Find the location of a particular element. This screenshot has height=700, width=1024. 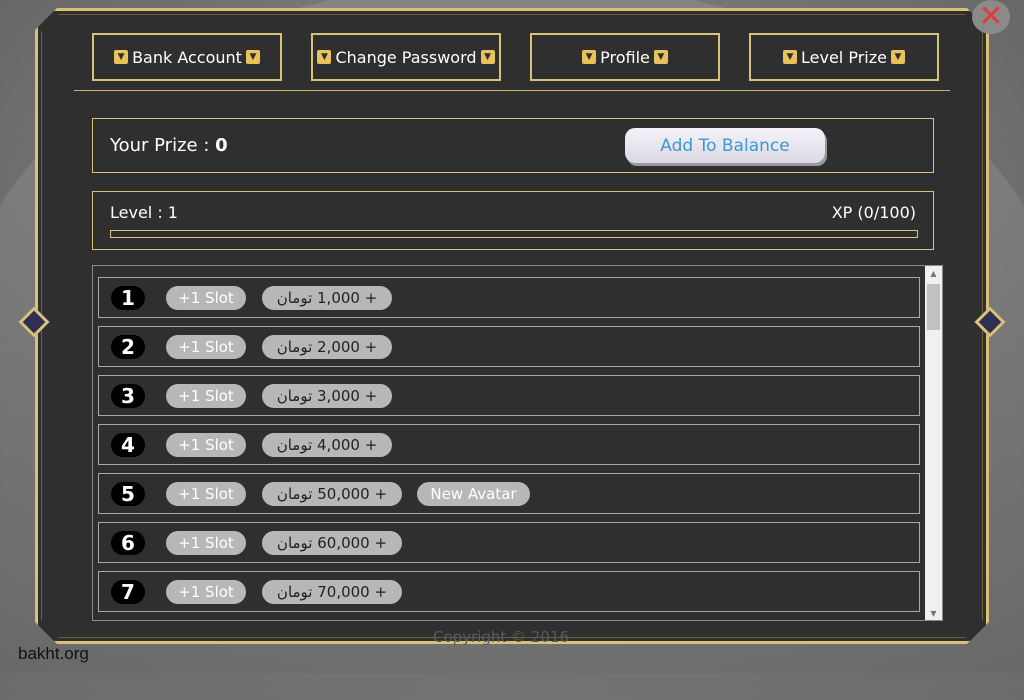

xp-label: XP (0/100) is located at coordinates (873, 212).